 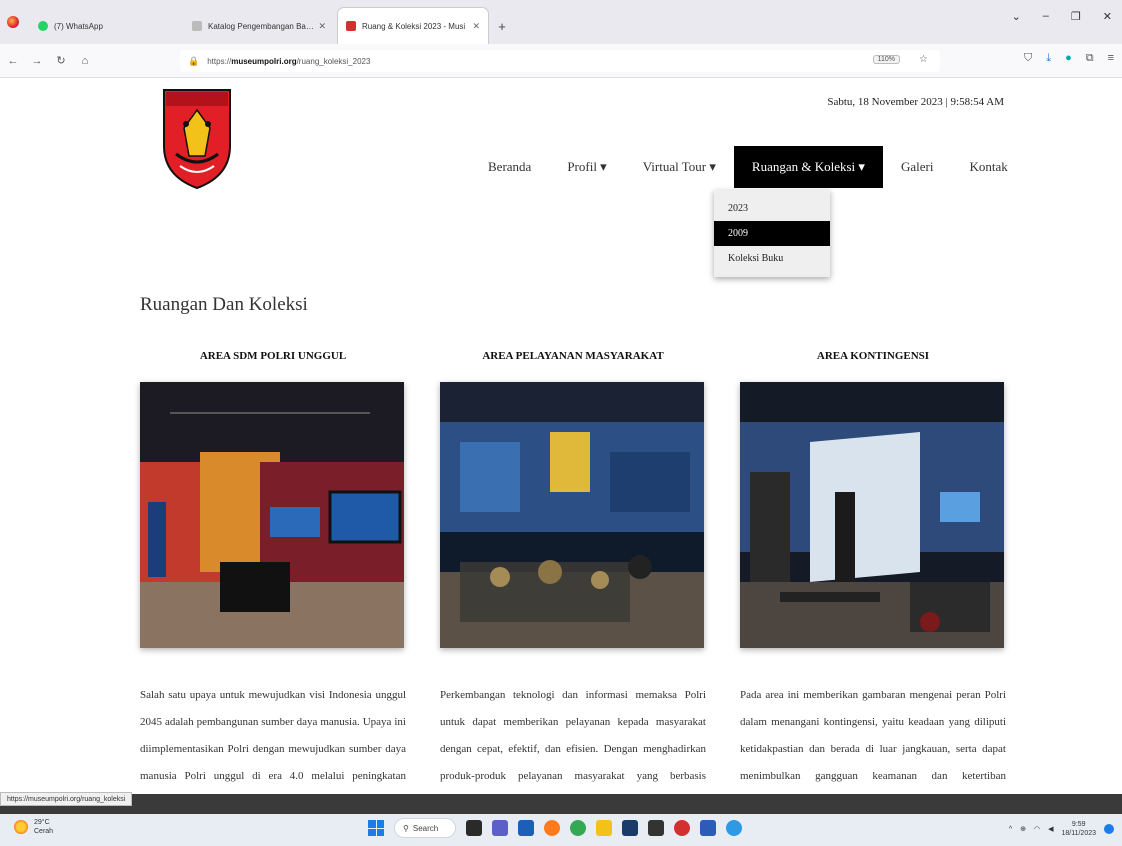 What do you see at coordinates (917, 167) in the screenshot?
I see `nav-galeri: Galeri` at bounding box center [917, 167].